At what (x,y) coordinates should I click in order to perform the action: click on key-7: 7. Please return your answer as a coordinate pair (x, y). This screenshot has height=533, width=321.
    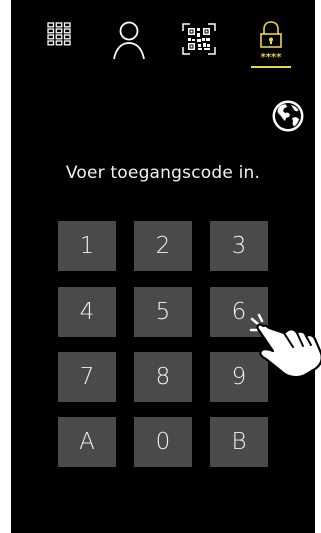
    Looking at the image, I should click on (87, 377).